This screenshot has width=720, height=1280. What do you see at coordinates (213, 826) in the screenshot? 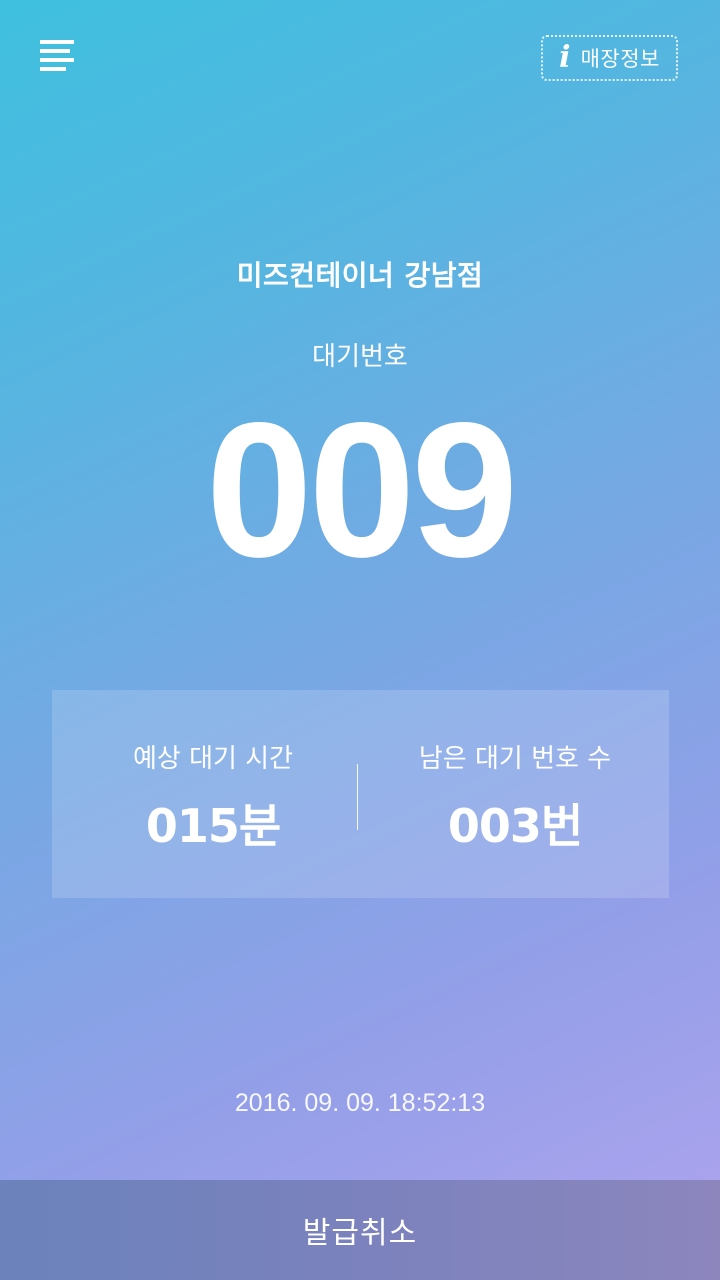
I see `expected-wait-value: 015분` at bounding box center [213, 826].